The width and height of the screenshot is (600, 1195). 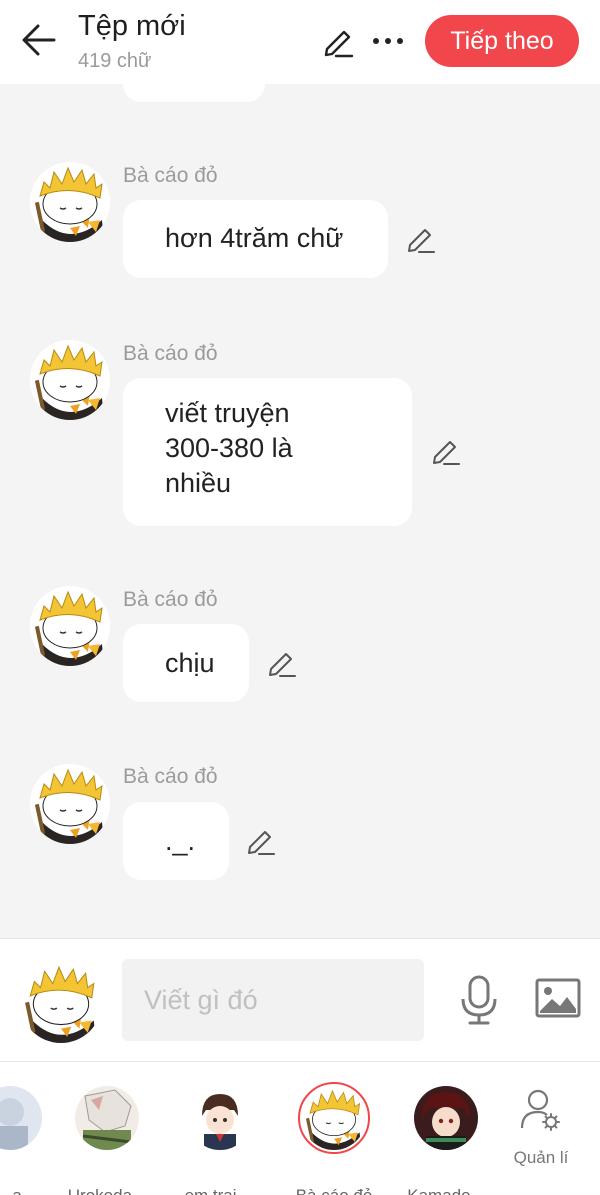 I want to click on next-button: Tiếp theo, so click(x=502, y=41).